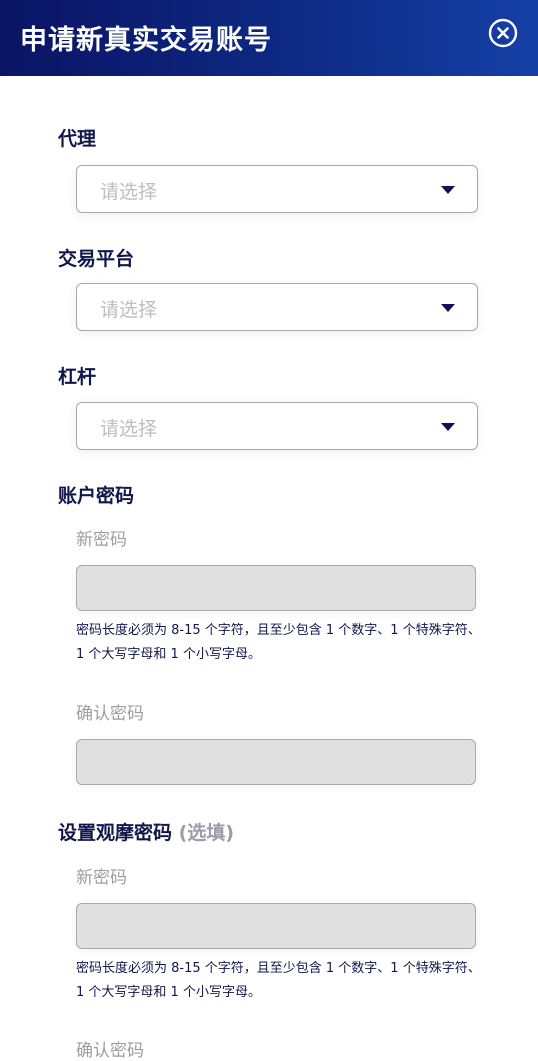 The height and width of the screenshot is (1061, 538). What do you see at coordinates (96, 259) in the screenshot?
I see `platform-label: 交易平台` at bounding box center [96, 259].